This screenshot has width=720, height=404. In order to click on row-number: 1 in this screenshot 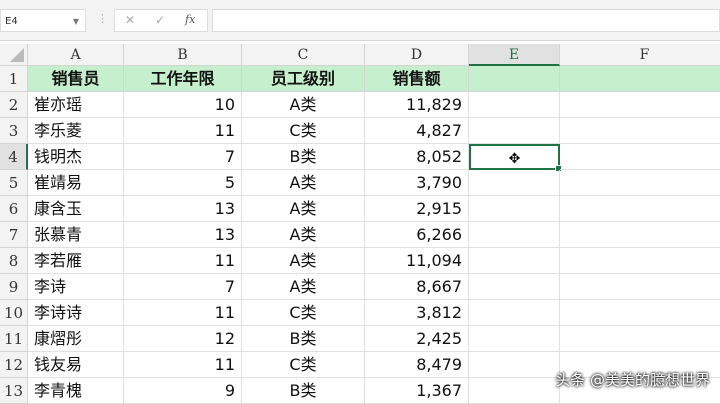, I will do `click(14, 79)`.